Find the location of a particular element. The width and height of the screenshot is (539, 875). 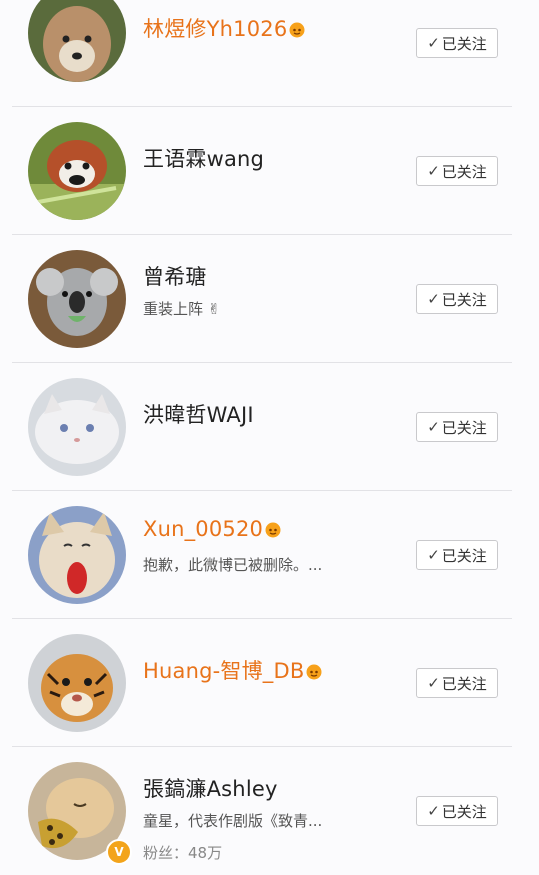

verified-badge-icon: V is located at coordinates (119, 852).